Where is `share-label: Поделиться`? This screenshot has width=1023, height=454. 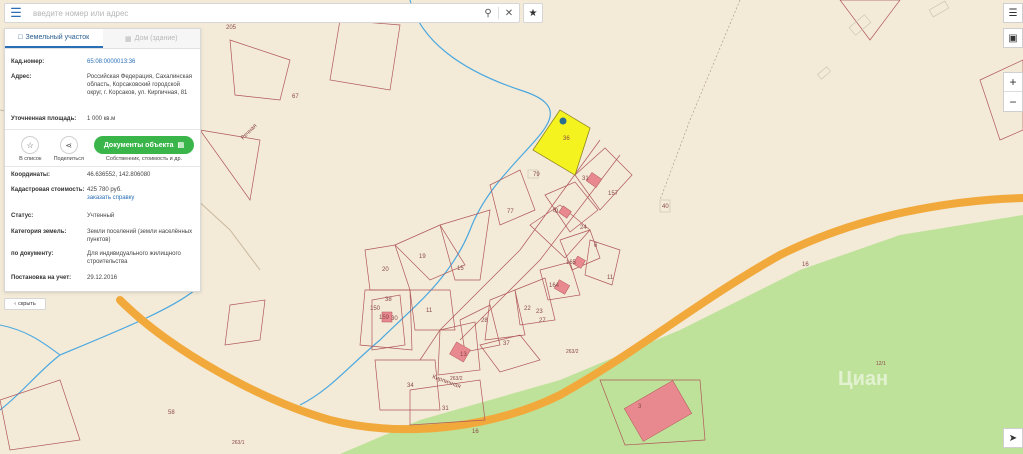 share-label: Поделиться is located at coordinates (68, 159).